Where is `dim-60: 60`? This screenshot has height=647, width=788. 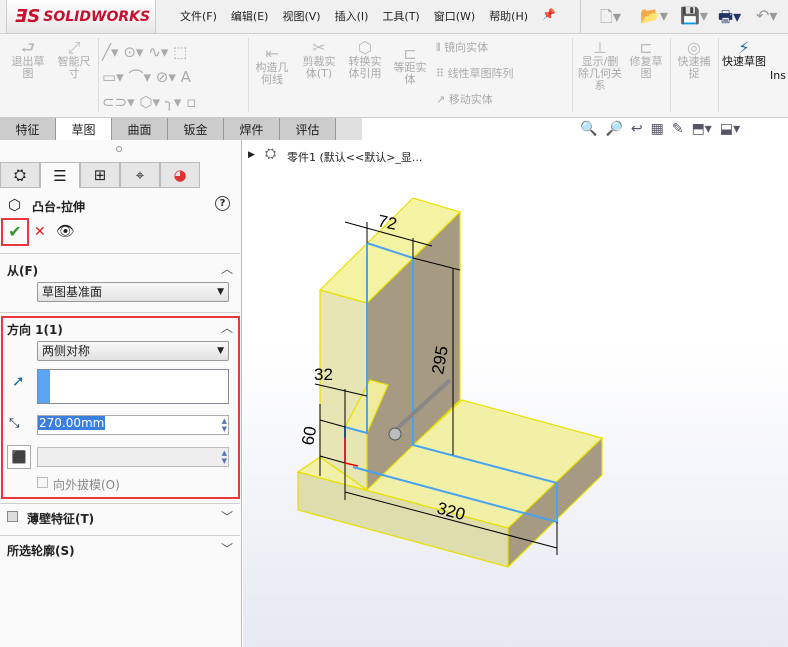
dim-60: 60 is located at coordinates (309, 436).